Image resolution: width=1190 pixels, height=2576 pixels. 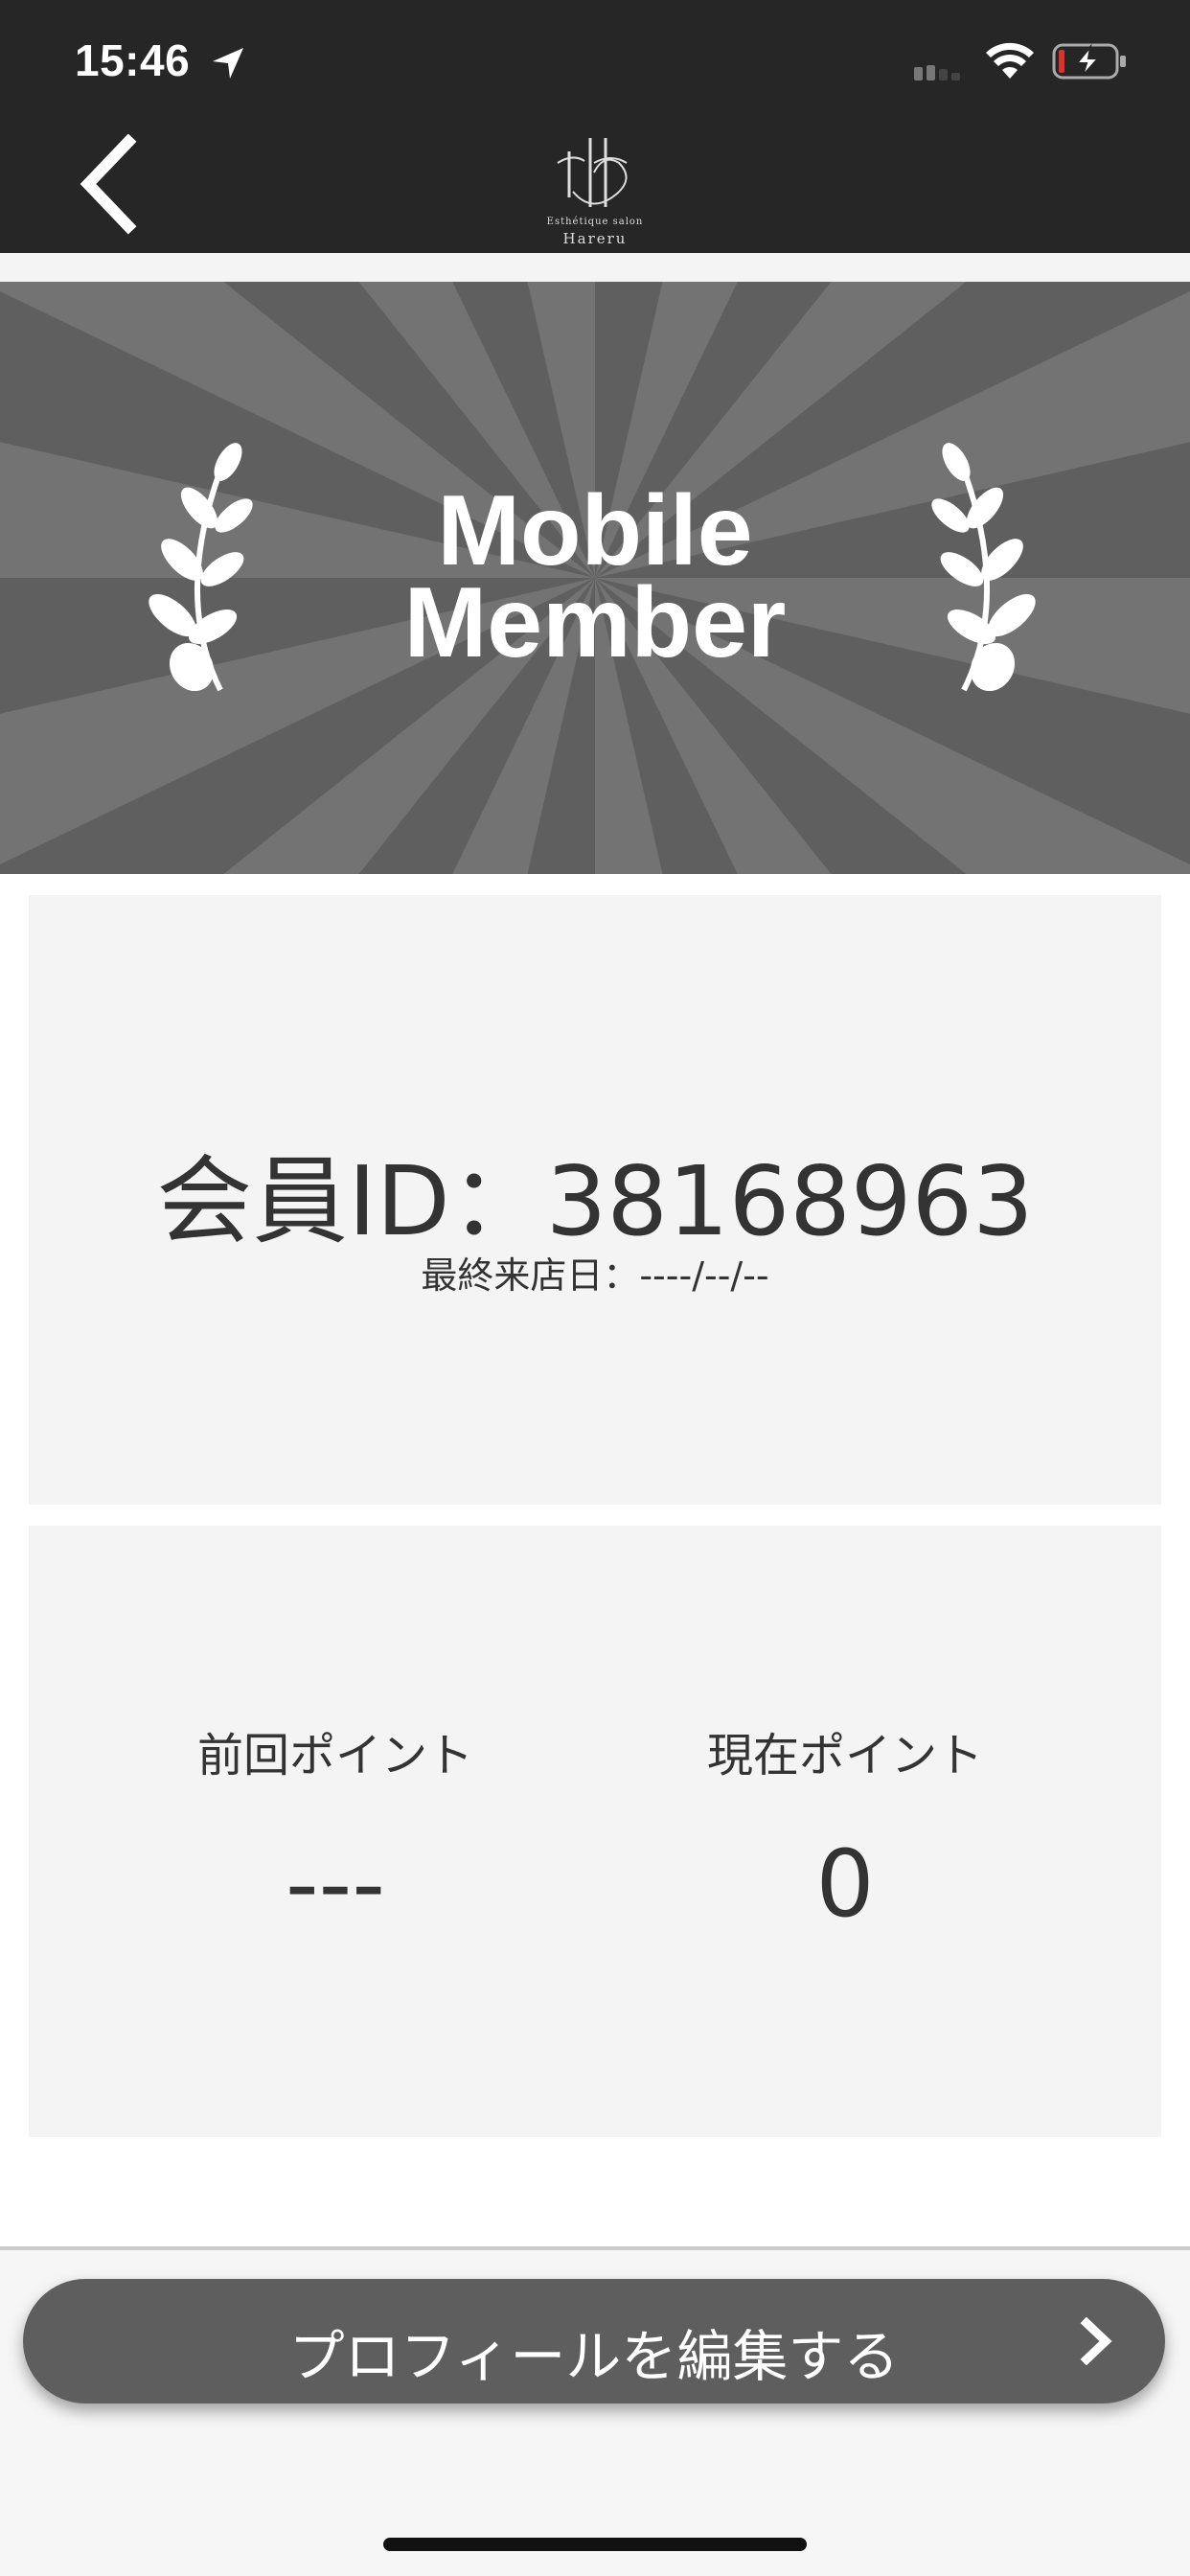 What do you see at coordinates (133, 60) in the screenshot?
I see `status-time: 15:46` at bounding box center [133, 60].